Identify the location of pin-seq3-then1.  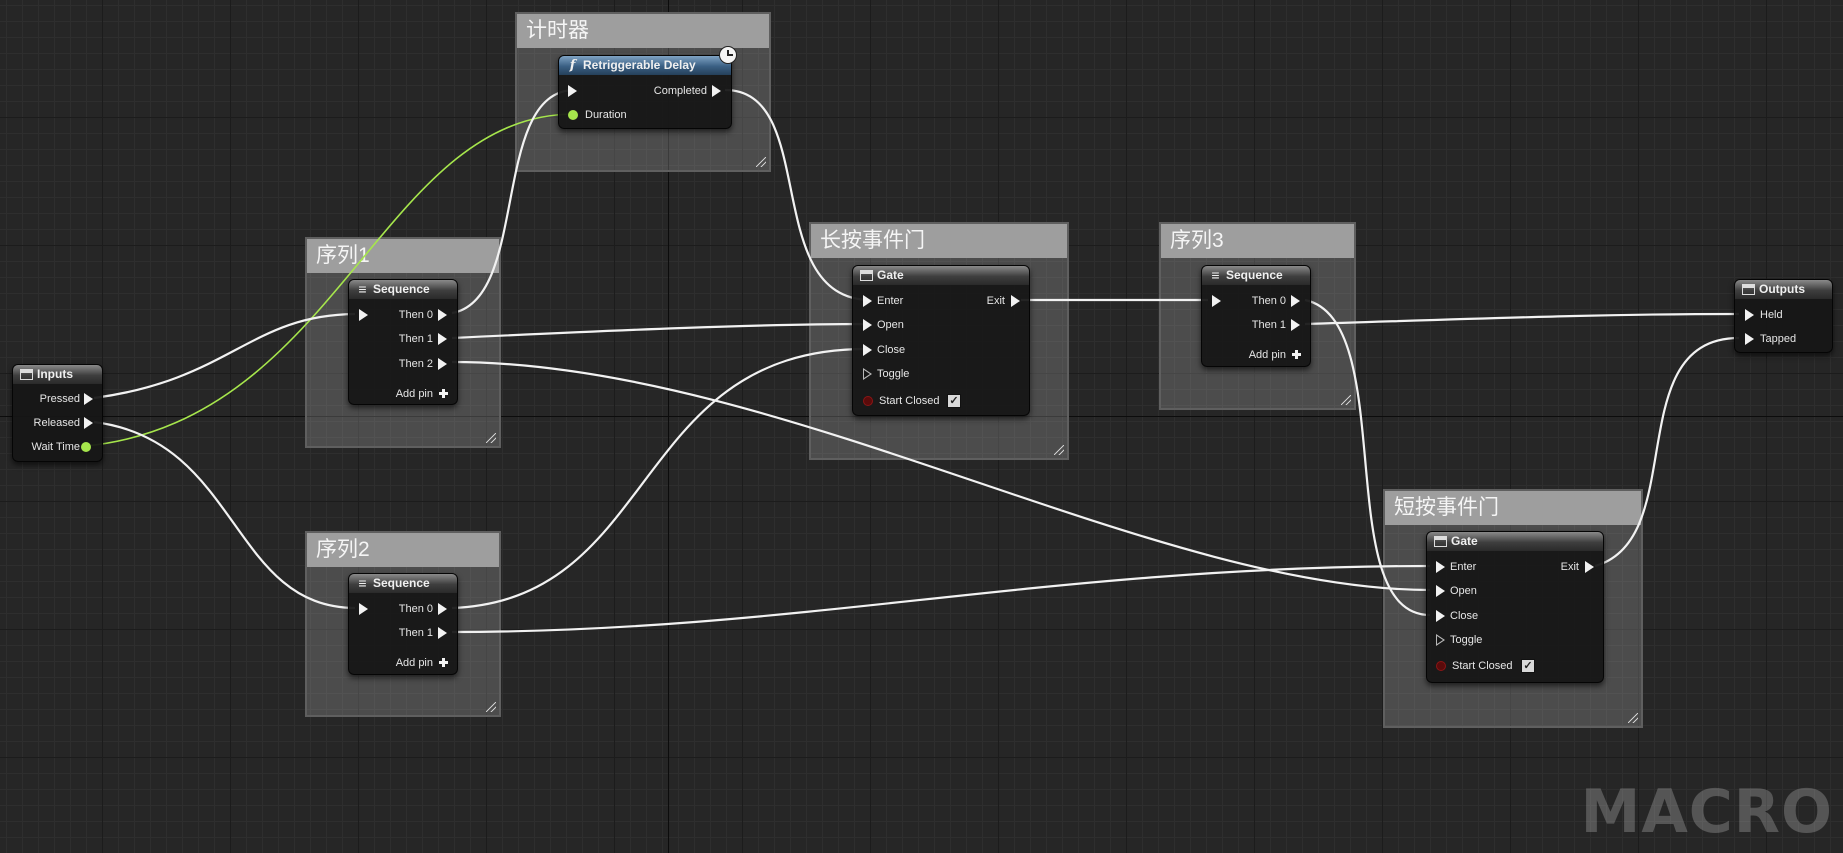
(1295, 325).